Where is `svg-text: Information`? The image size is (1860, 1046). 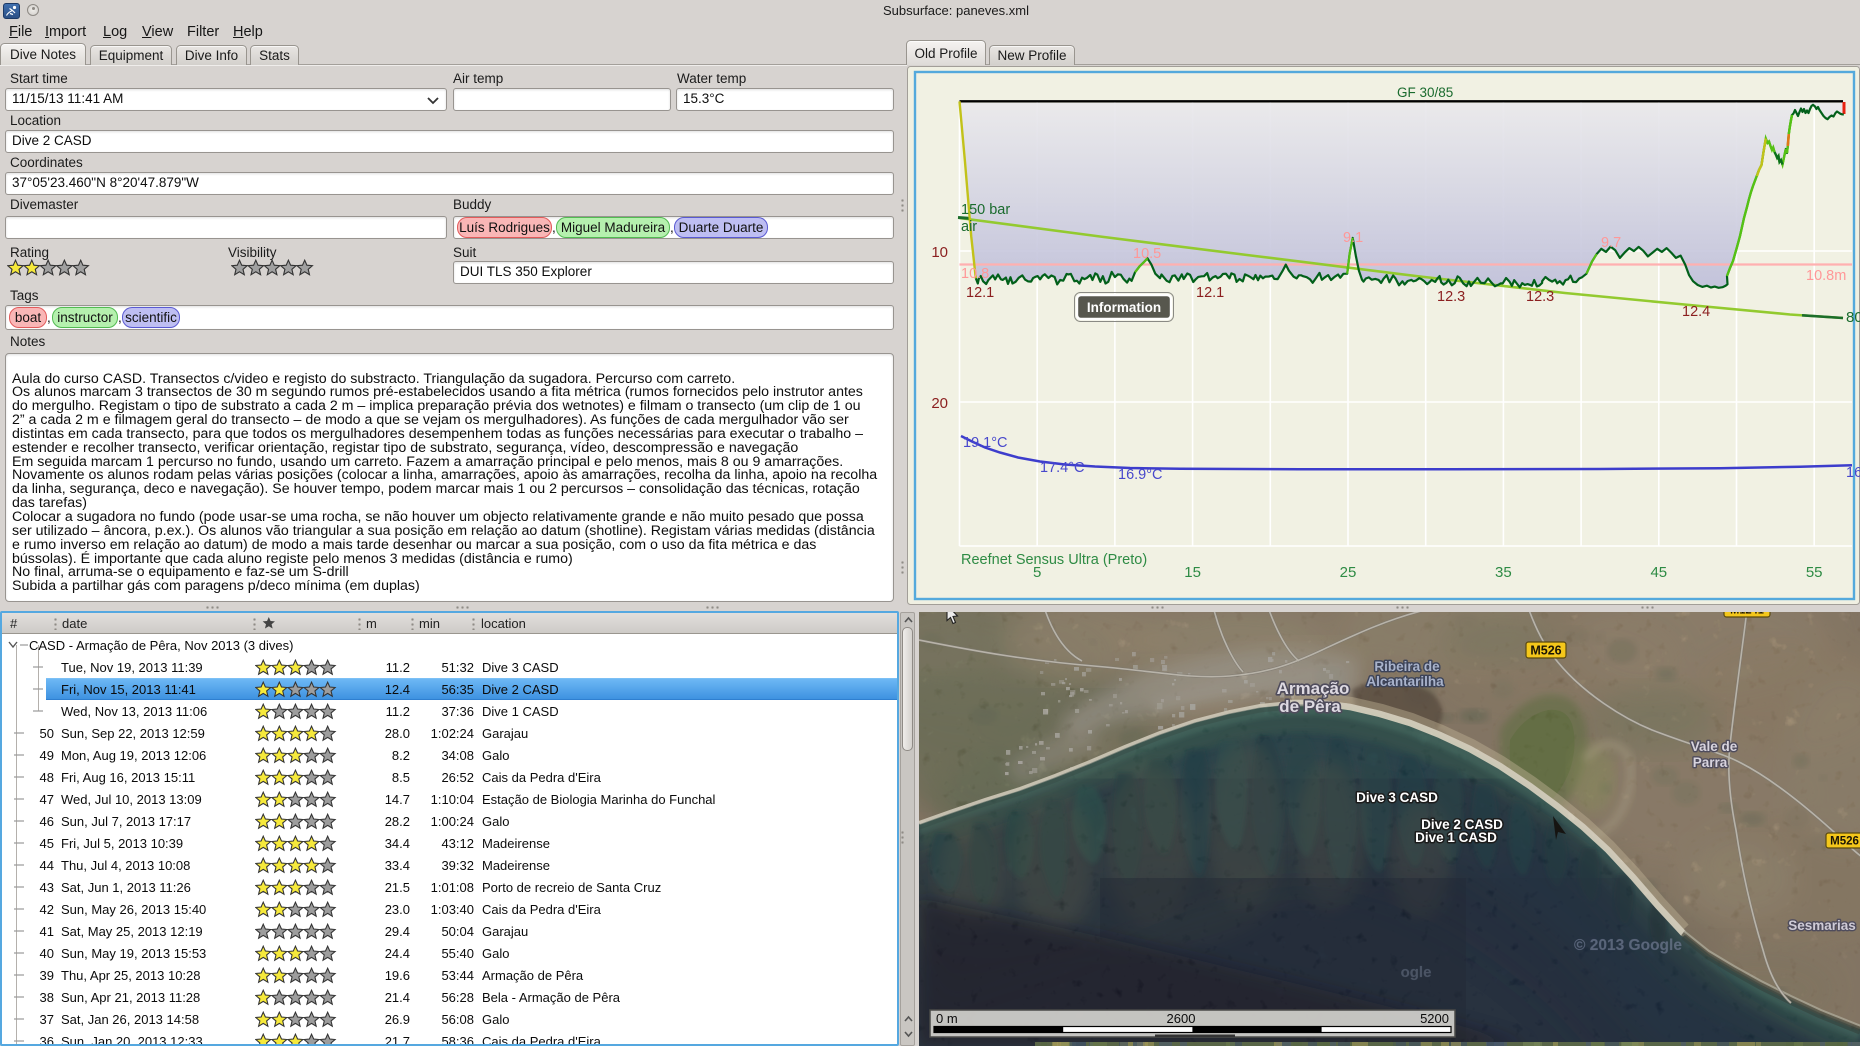
svg-text: Information is located at coordinates (1124, 307).